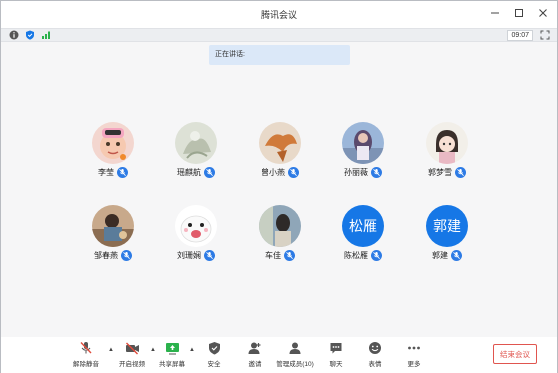 The image size is (558, 373). Describe the element at coordinates (440, 255) in the screenshot. I see `participant-name: 郭建` at that location.